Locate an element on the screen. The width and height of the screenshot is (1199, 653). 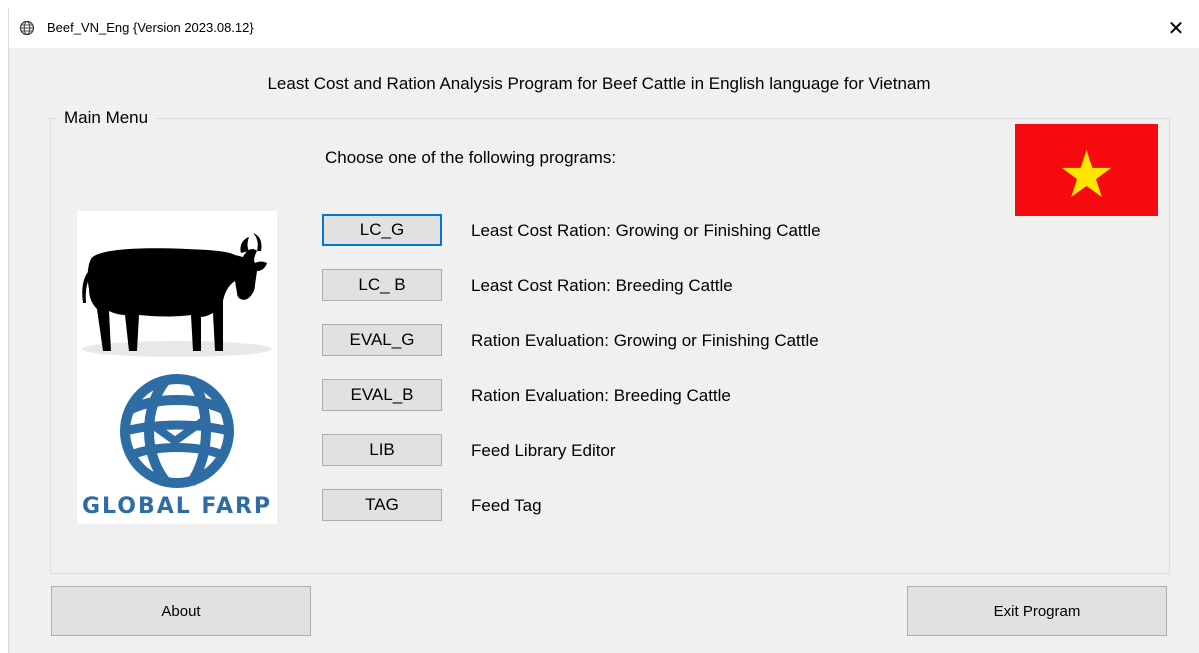
lib-button: LIB is located at coordinates (382, 450).